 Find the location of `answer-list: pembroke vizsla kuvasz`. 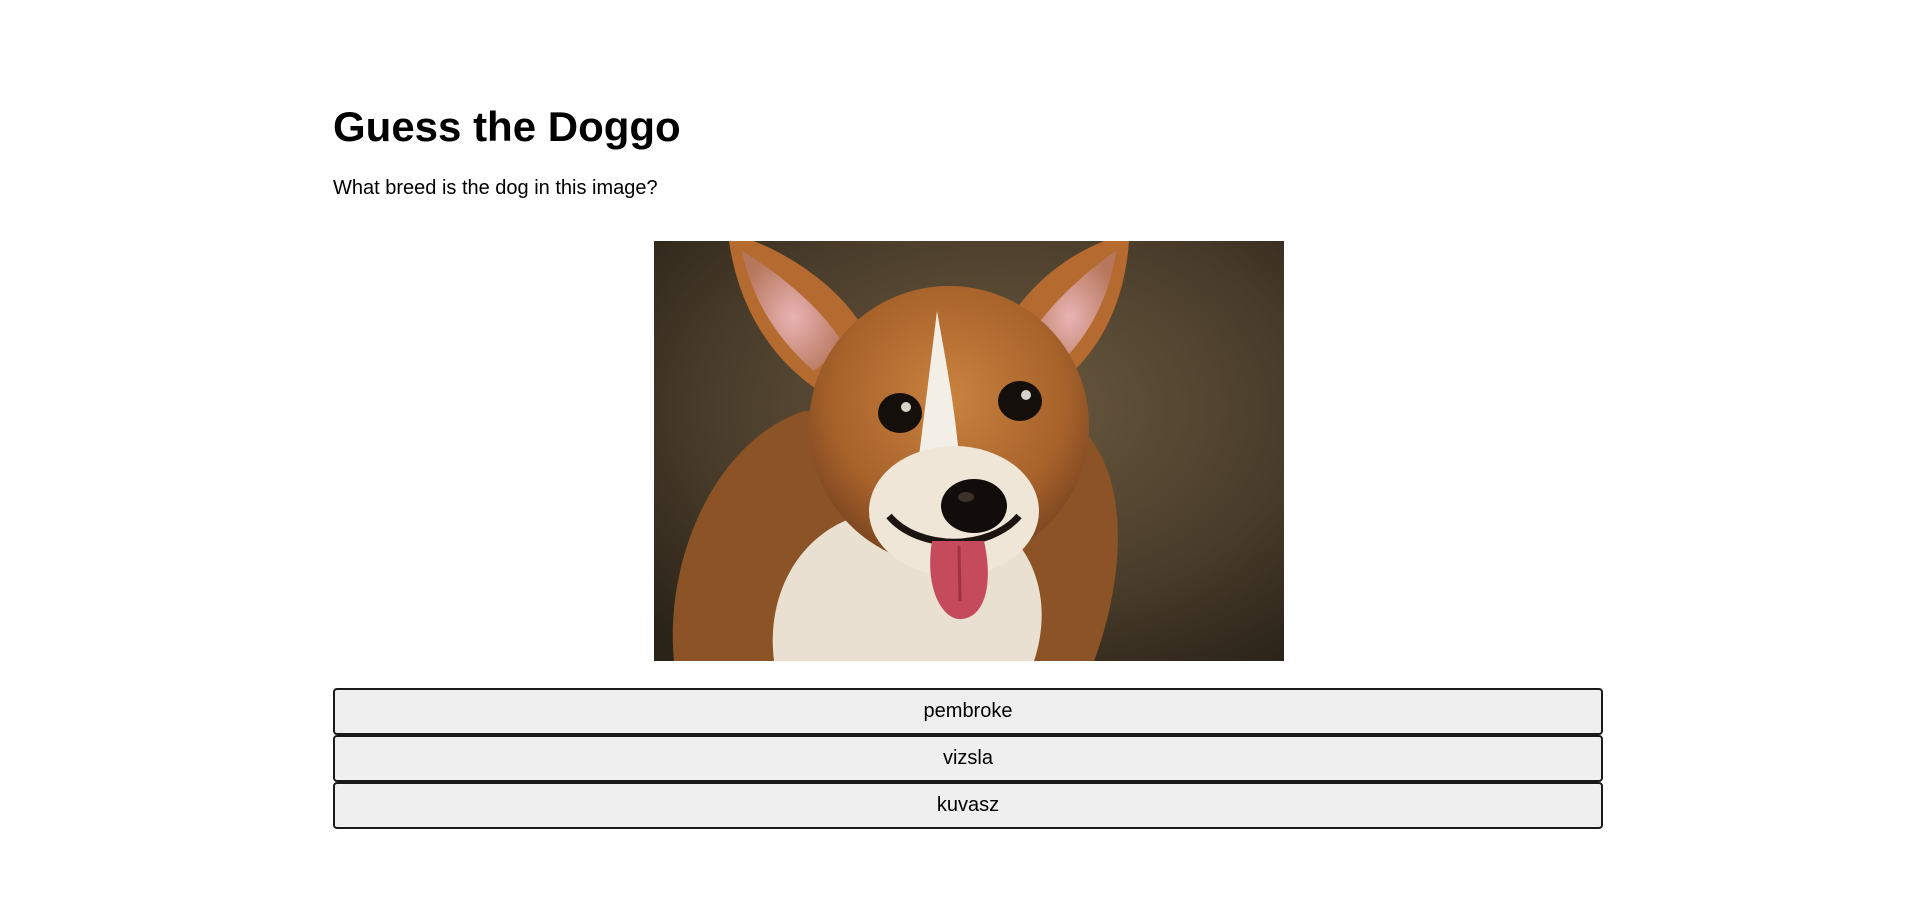

answer-list: pembroke vizsla kuvasz is located at coordinates (968, 758).